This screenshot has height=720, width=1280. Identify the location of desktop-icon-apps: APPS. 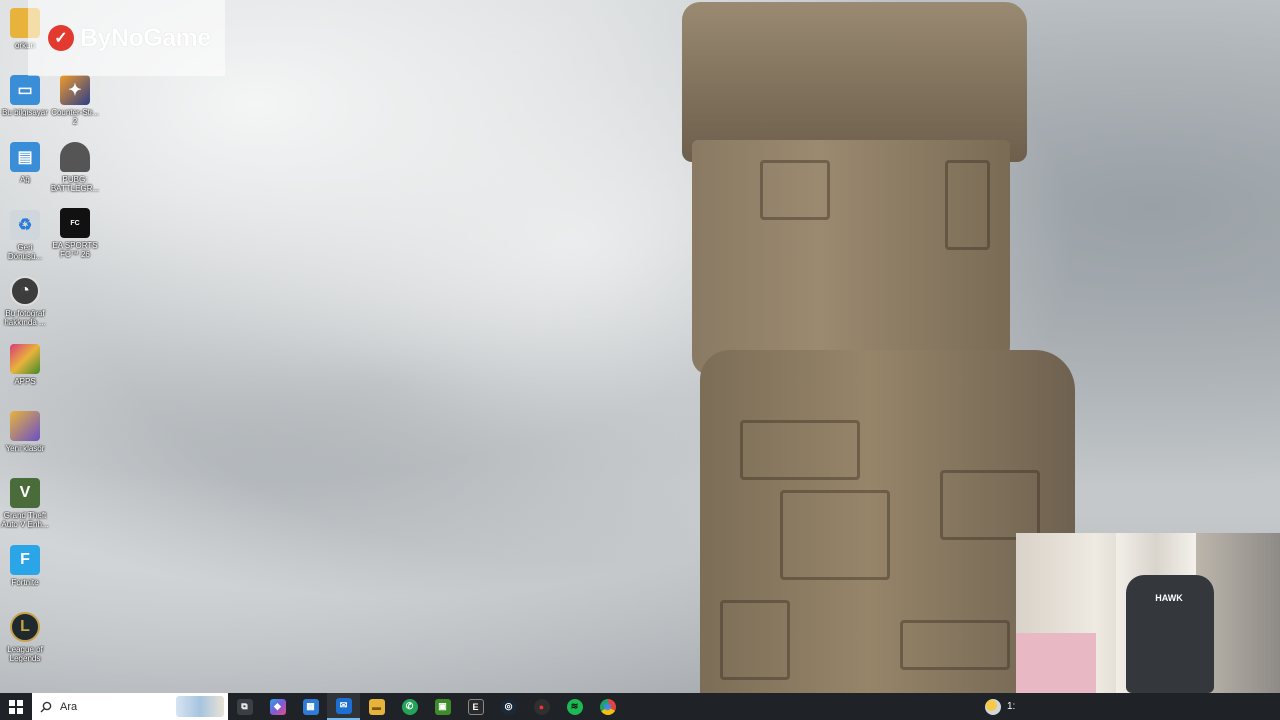
(25, 365).